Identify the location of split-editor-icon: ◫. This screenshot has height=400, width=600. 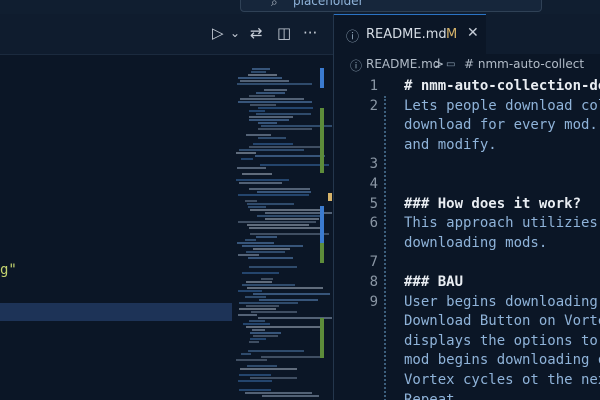
(284, 33).